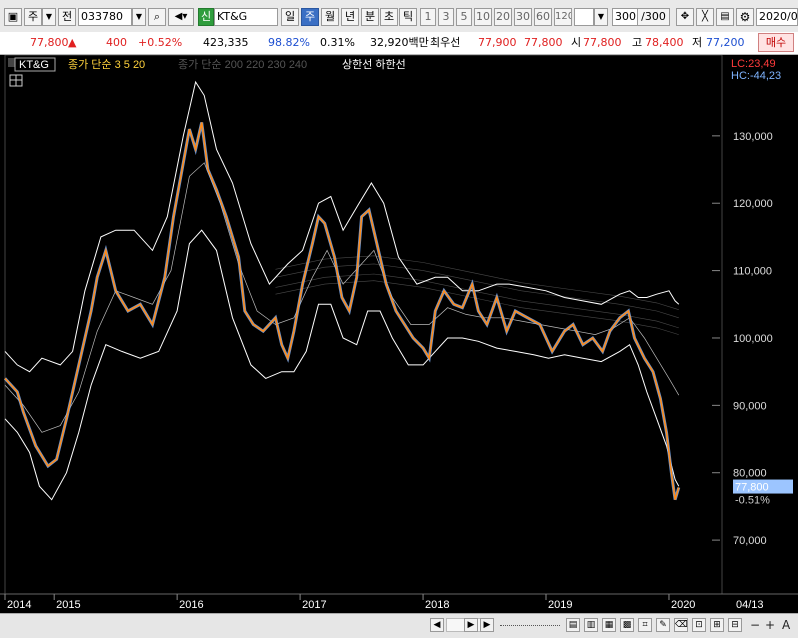 The height and width of the screenshot is (638, 798). Describe the element at coordinates (663, 625) in the screenshot. I see `draw-tool-icon: ✎` at that location.